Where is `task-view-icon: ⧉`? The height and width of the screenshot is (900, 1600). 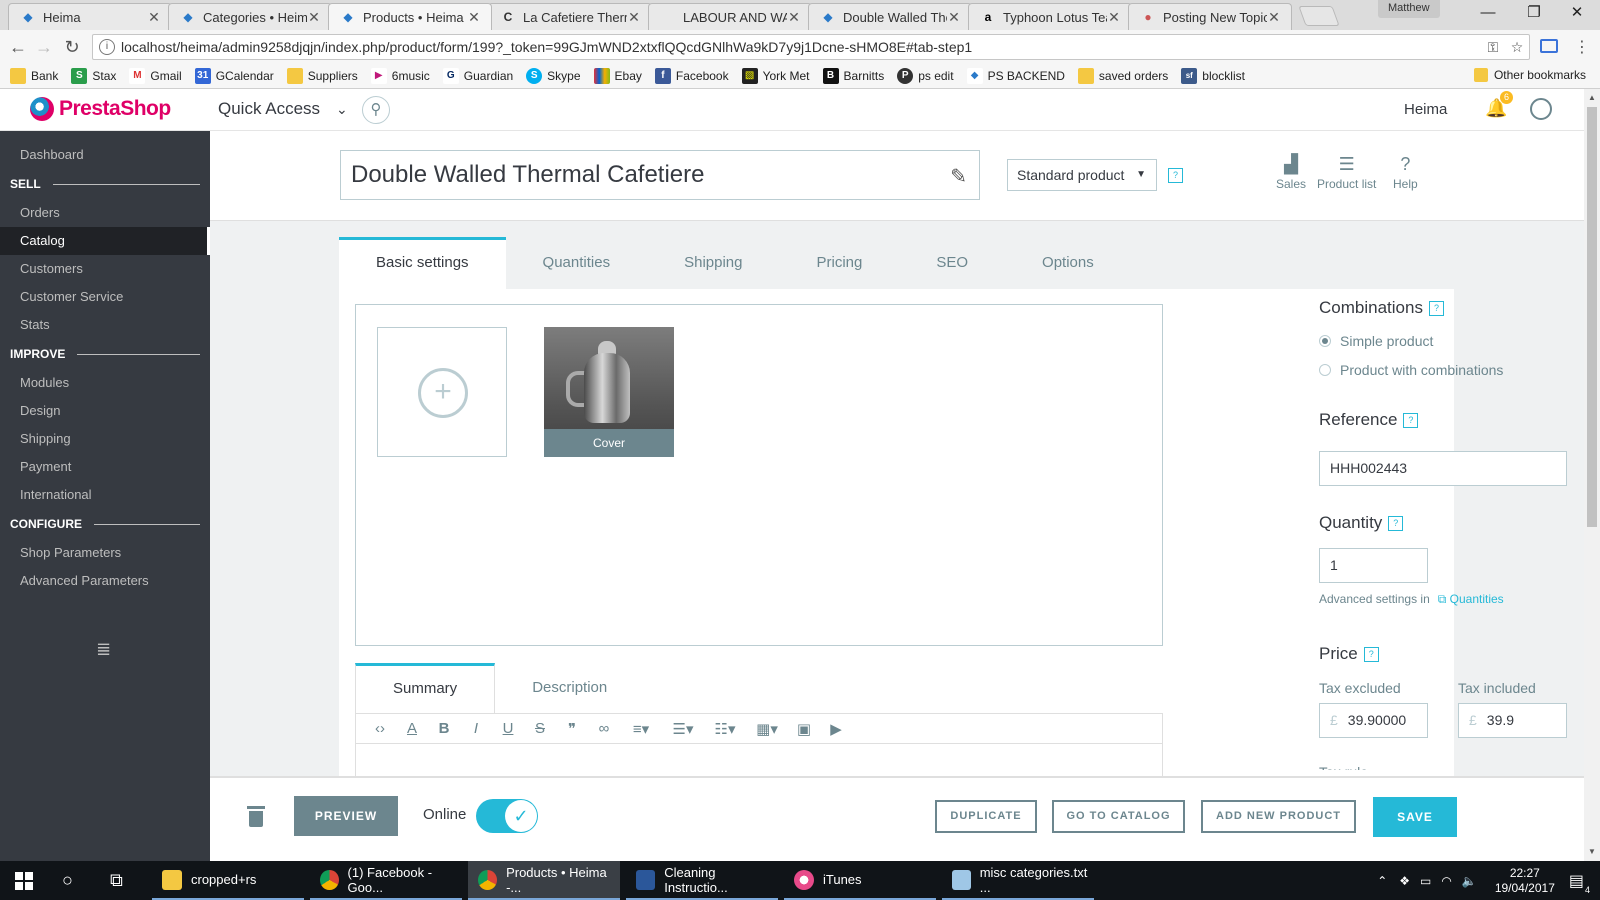
task-view-icon: ⧉ is located at coordinates (116, 880).